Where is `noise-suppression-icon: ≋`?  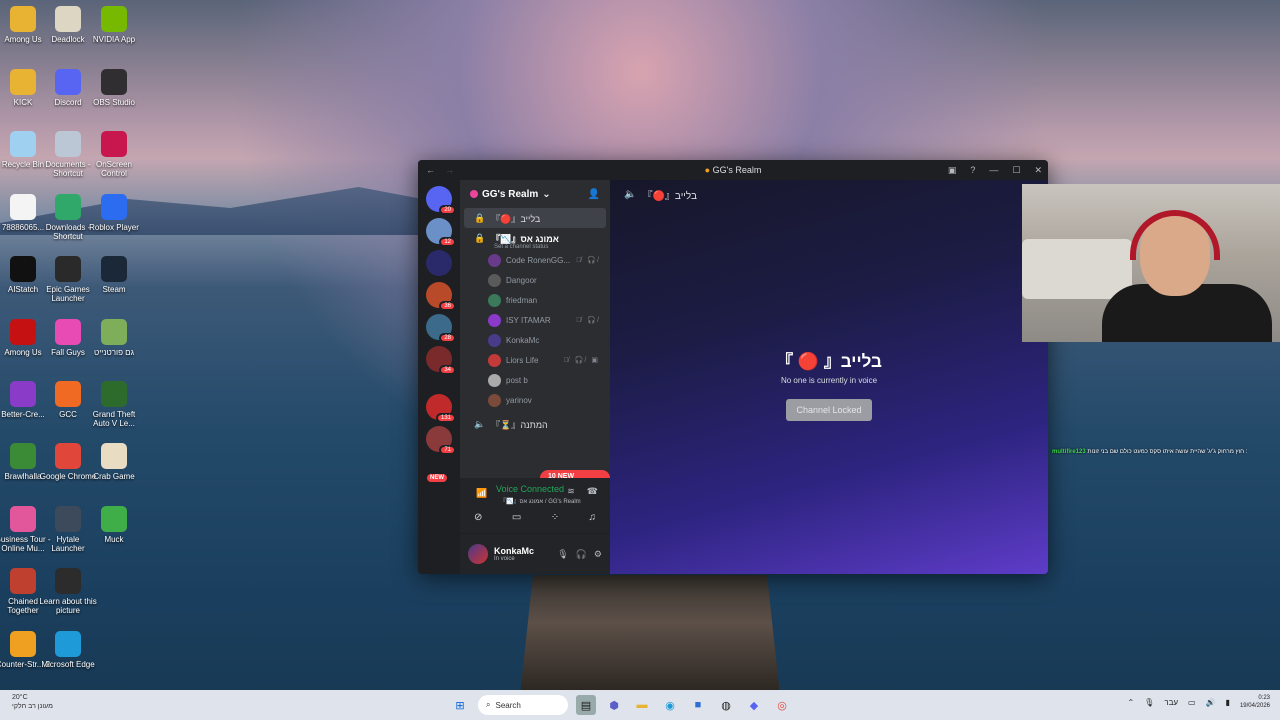
noise-suppression-icon: ≋ is located at coordinates (571, 491).